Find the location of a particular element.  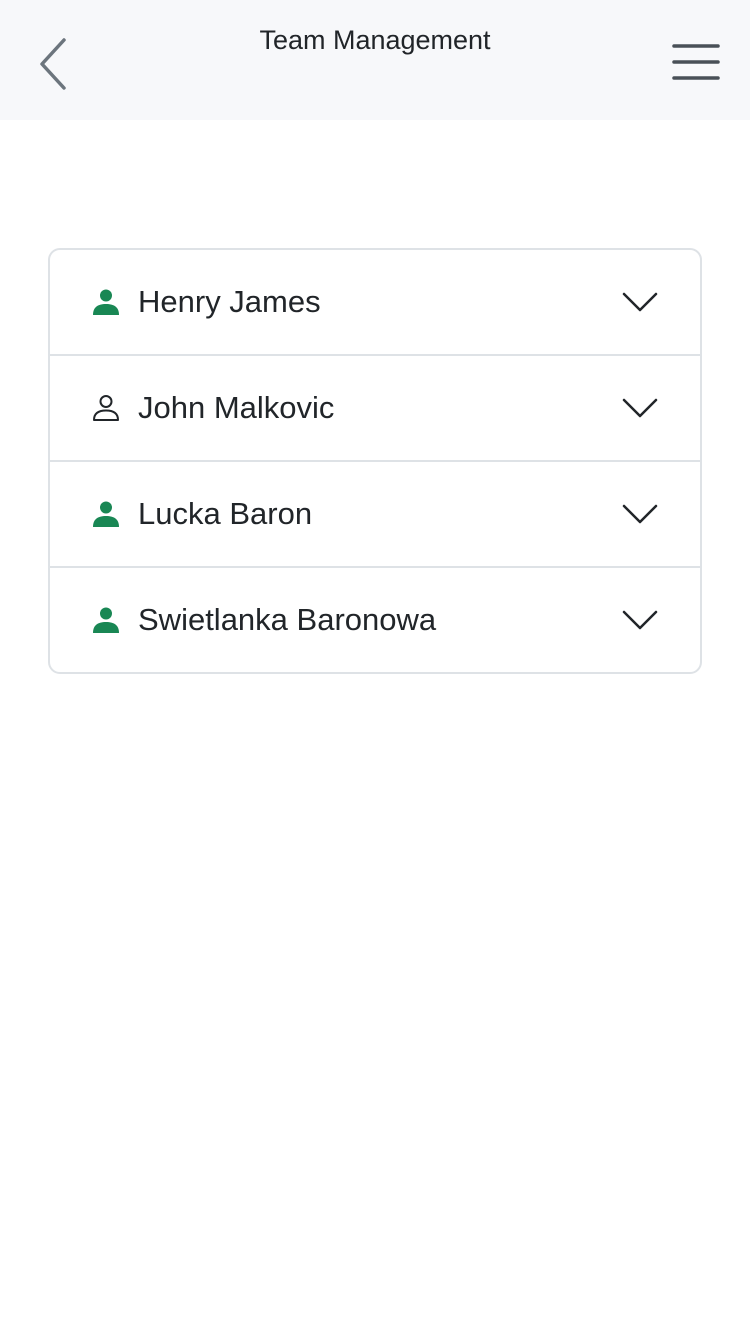

team-member-row: Henry James is located at coordinates (375, 303).